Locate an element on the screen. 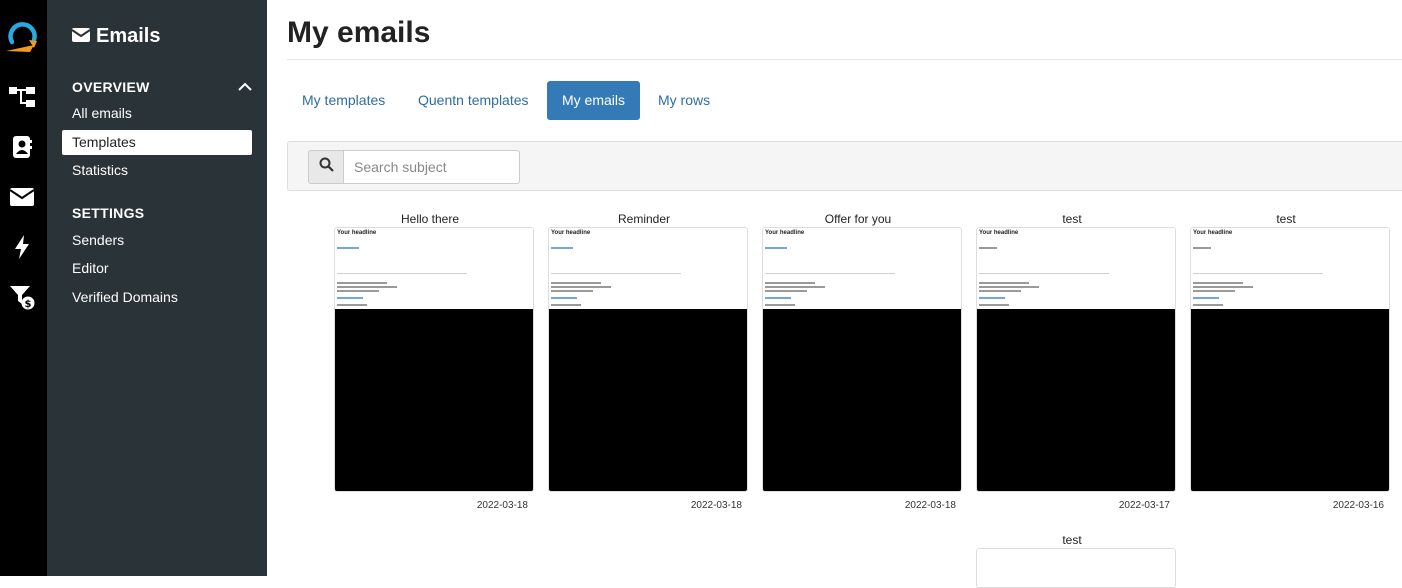 This screenshot has height=588, width=1402. sidebar-item-senders: Senders is located at coordinates (157, 240).